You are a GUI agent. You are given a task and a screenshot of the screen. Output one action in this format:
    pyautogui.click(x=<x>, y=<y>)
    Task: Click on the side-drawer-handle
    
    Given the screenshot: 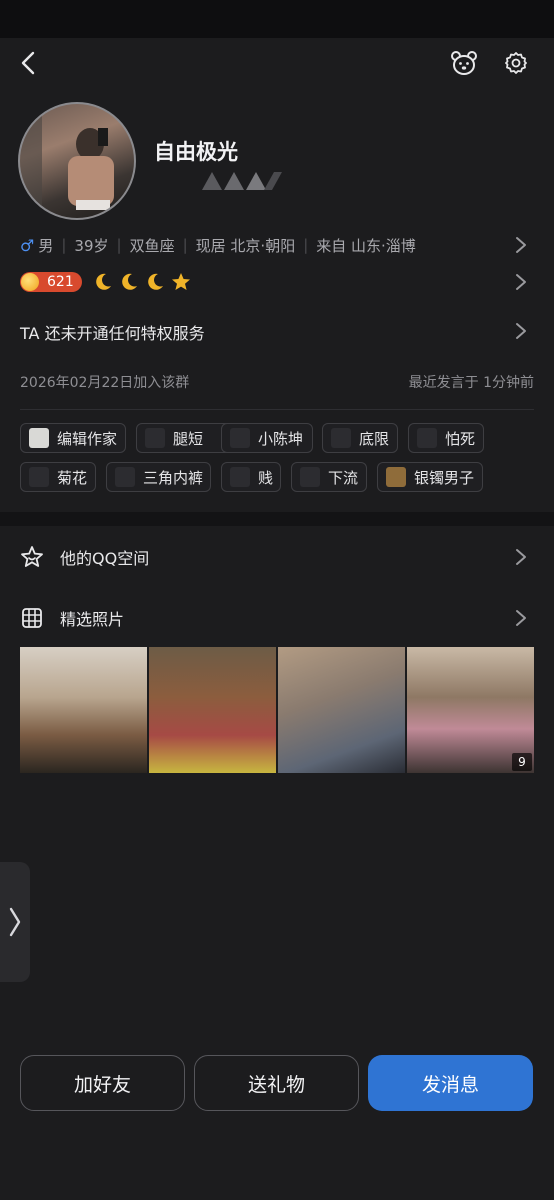 What is the action you would take?
    pyautogui.click(x=15, y=922)
    